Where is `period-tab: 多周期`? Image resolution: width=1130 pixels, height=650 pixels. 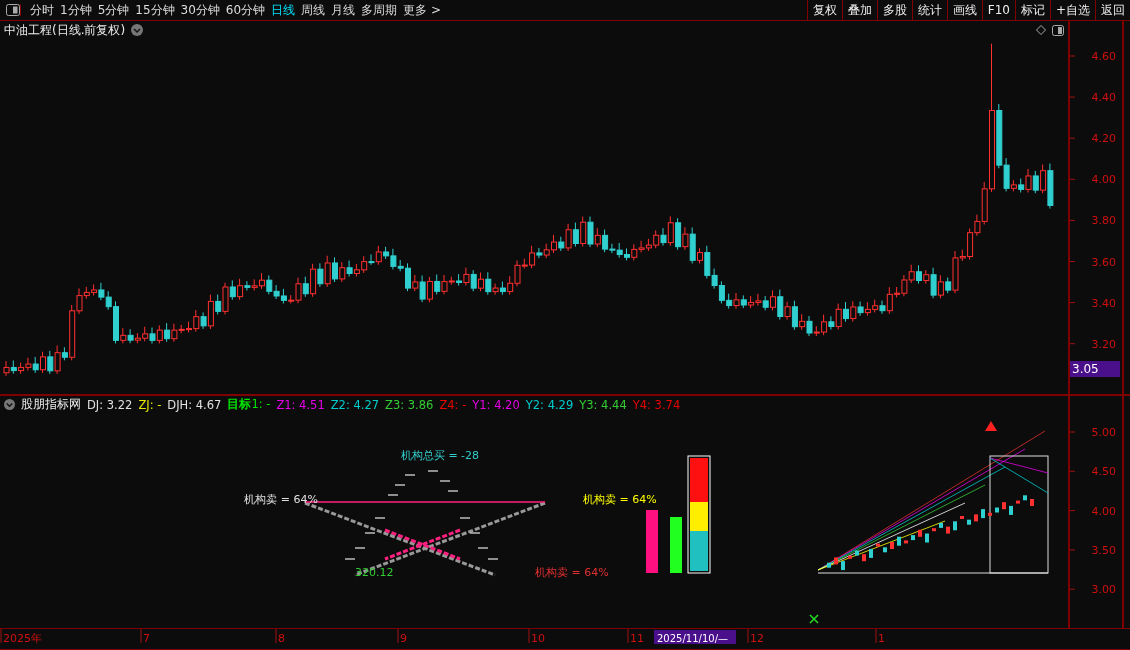 period-tab: 多周期 is located at coordinates (379, 10).